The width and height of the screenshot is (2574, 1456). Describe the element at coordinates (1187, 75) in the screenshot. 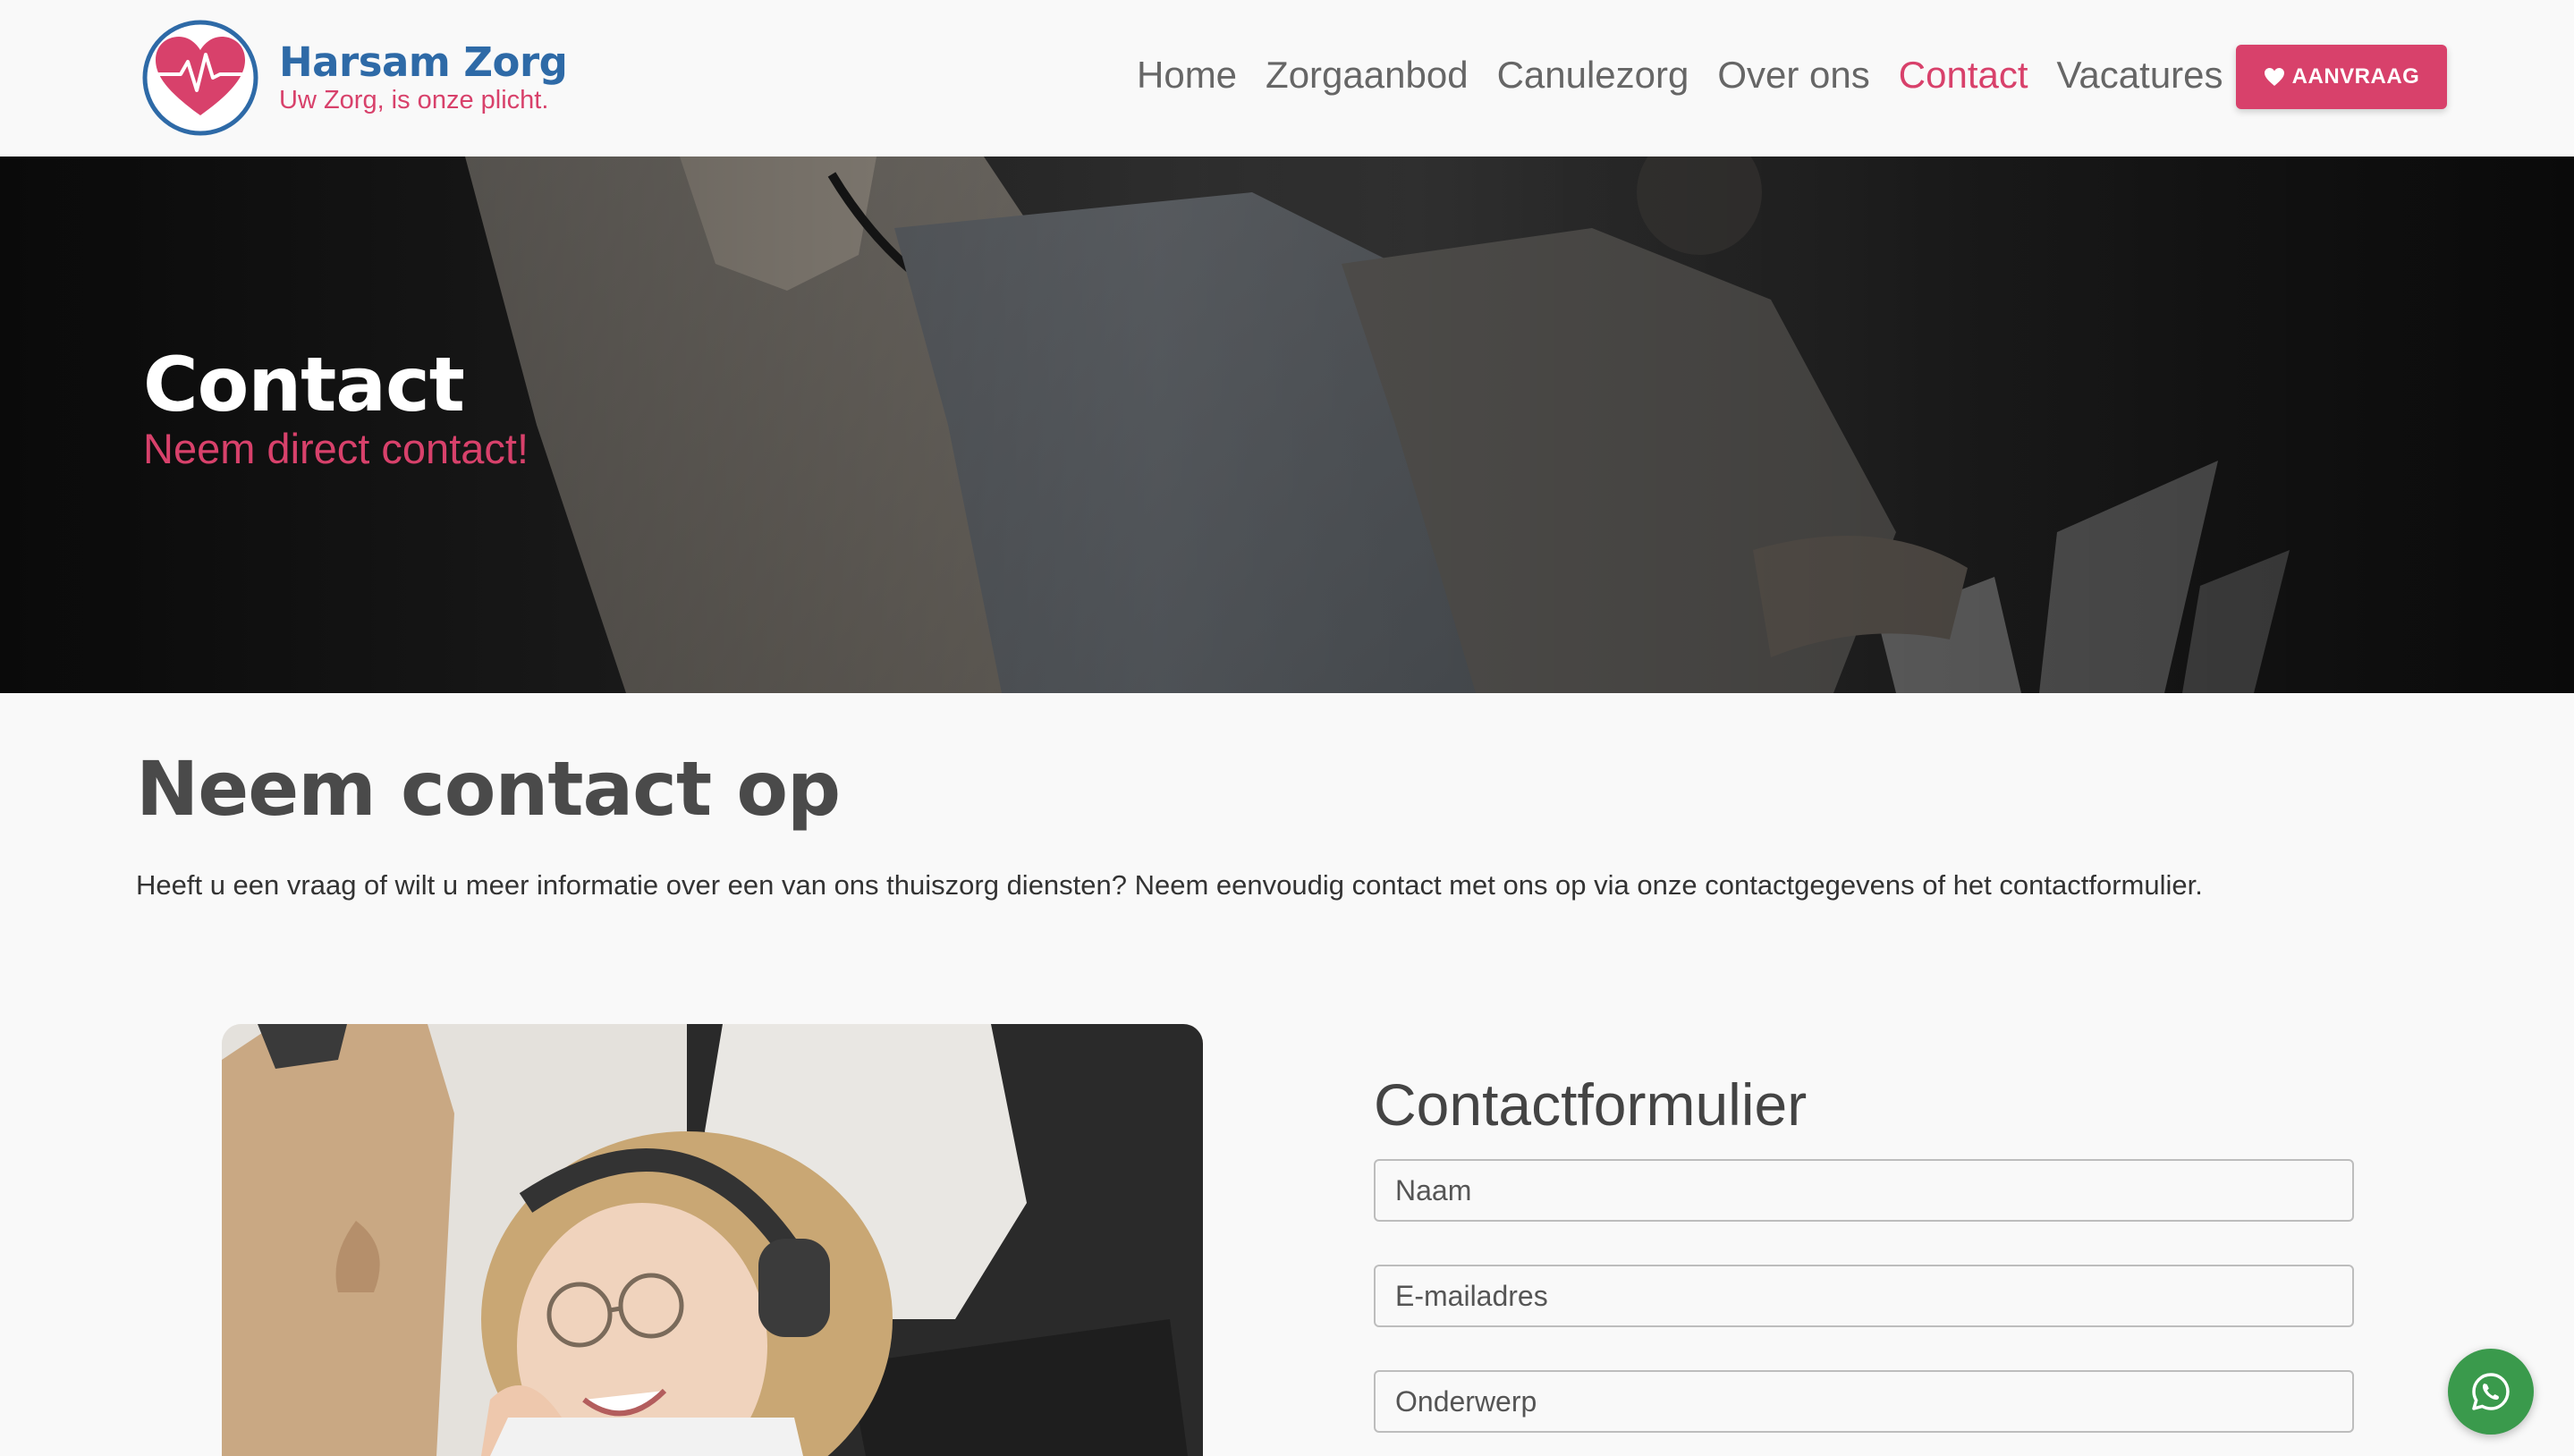

I see `nav-home: Home` at that location.